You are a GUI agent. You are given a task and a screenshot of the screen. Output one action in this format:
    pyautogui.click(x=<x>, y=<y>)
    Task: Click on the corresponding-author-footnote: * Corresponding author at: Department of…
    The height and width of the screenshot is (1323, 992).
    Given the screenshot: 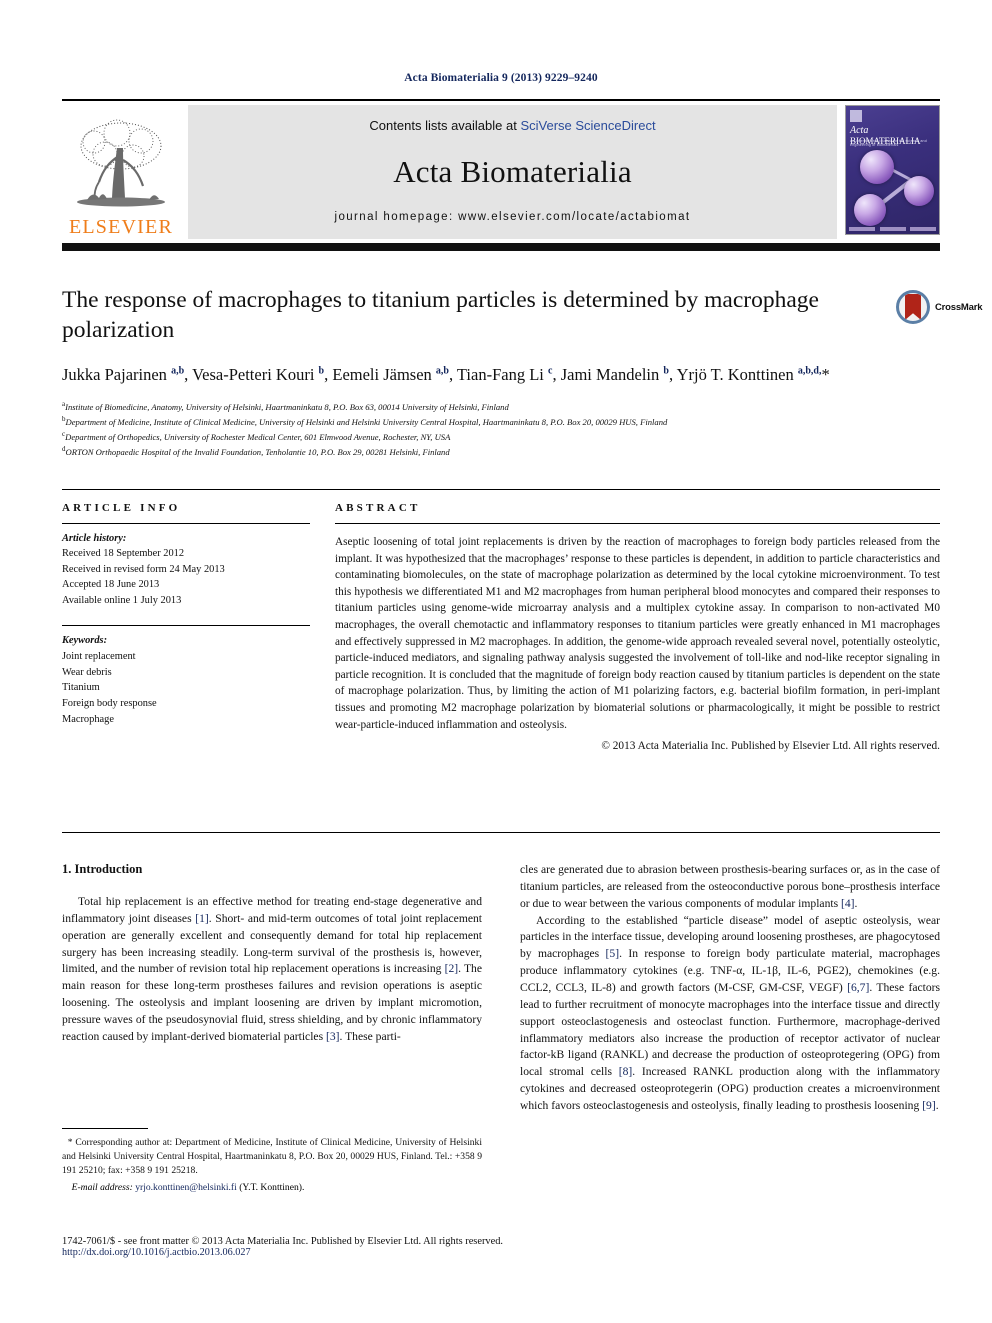 What is the action you would take?
    pyautogui.click(x=272, y=1161)
    